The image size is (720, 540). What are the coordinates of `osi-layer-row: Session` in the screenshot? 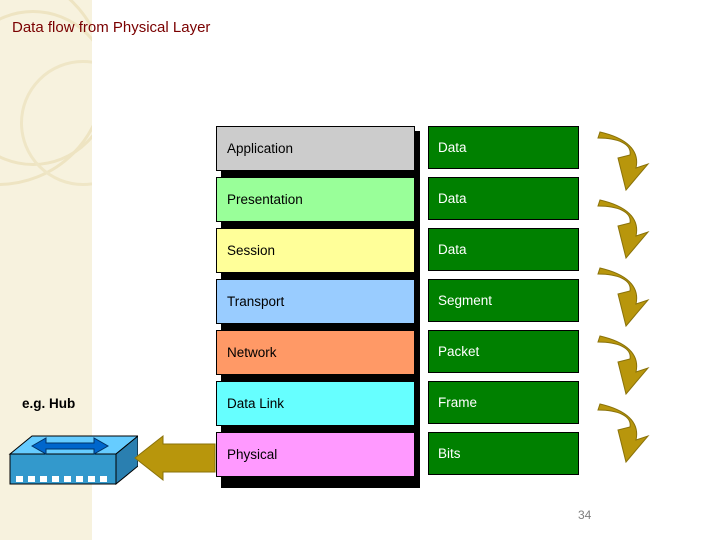 It's located at (315, 250).